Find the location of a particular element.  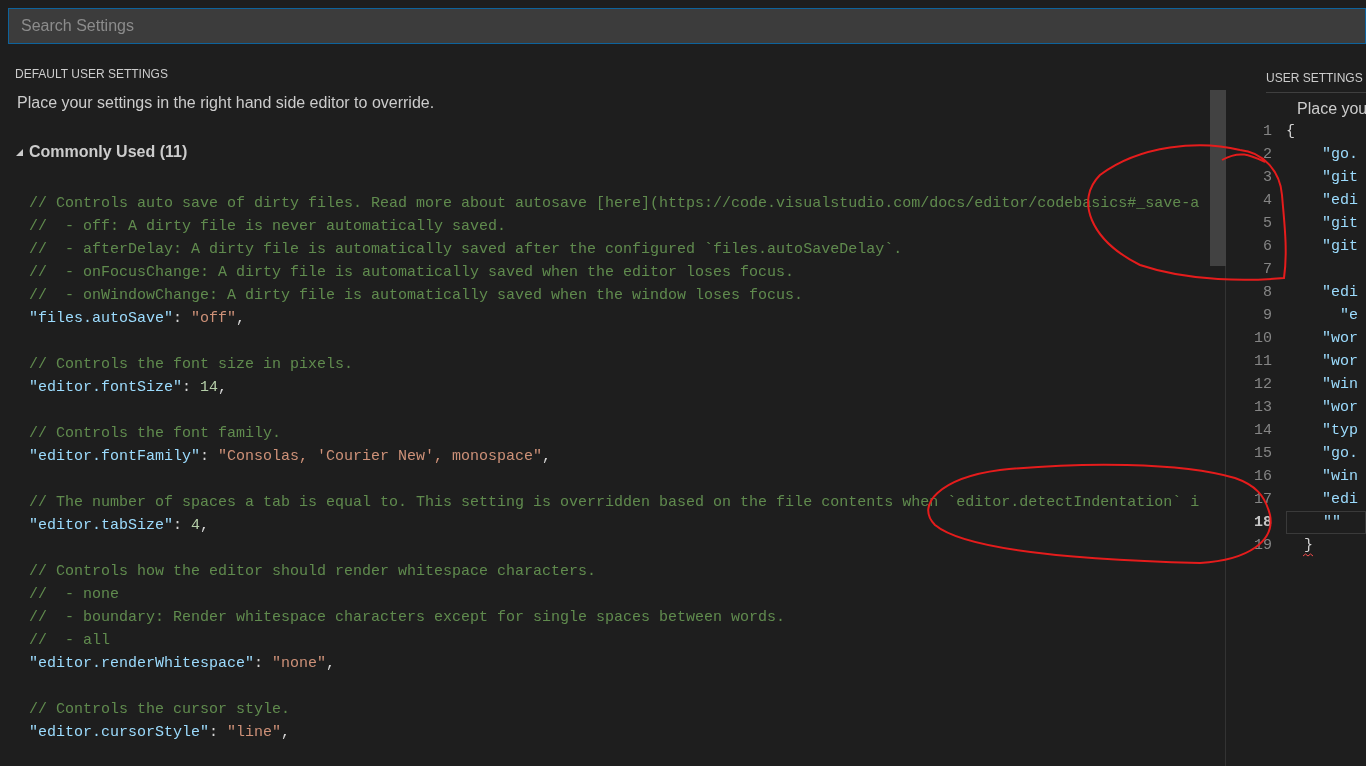

editor-line: "" is located at coordinates (1332, 522).